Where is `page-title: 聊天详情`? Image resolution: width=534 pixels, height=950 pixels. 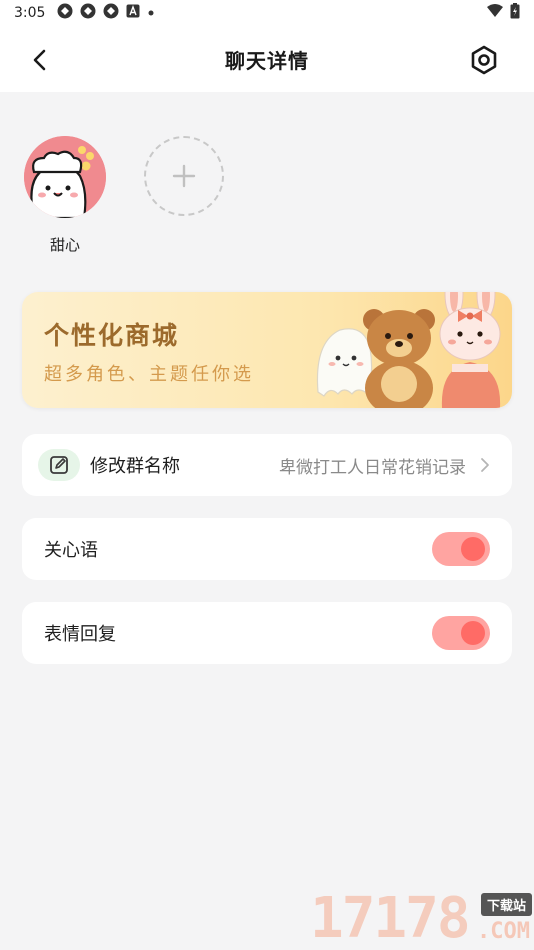
page-title: 聊天详情 is located at coordinates (267, 60).